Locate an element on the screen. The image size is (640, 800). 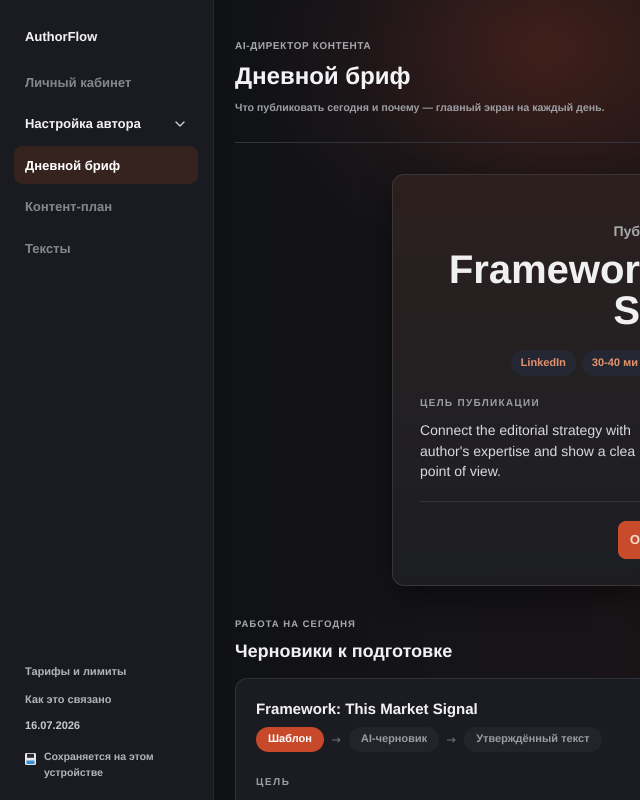
section-eyebrow: РАБОТА НА СЕГОДНЯ is located at coordinates (295, 625).